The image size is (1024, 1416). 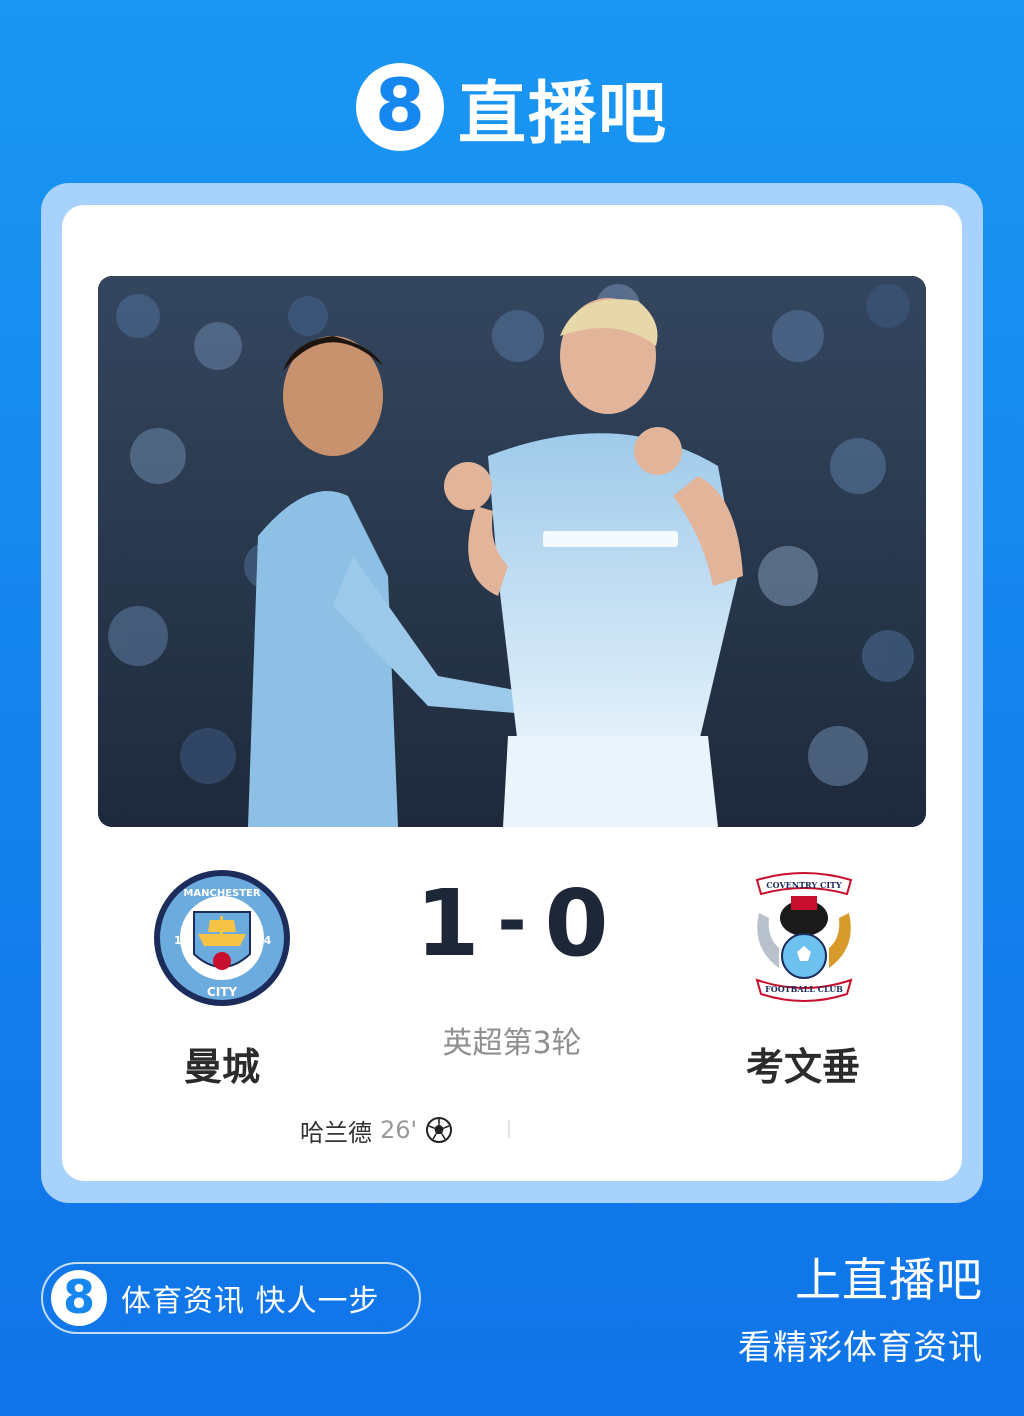 What do you see at coordinates (222, 938) in the screenshot?
I see `manchester-city-crest-icon: 18 94 MANCHESTER CITY` at bounding box center [222, 938].